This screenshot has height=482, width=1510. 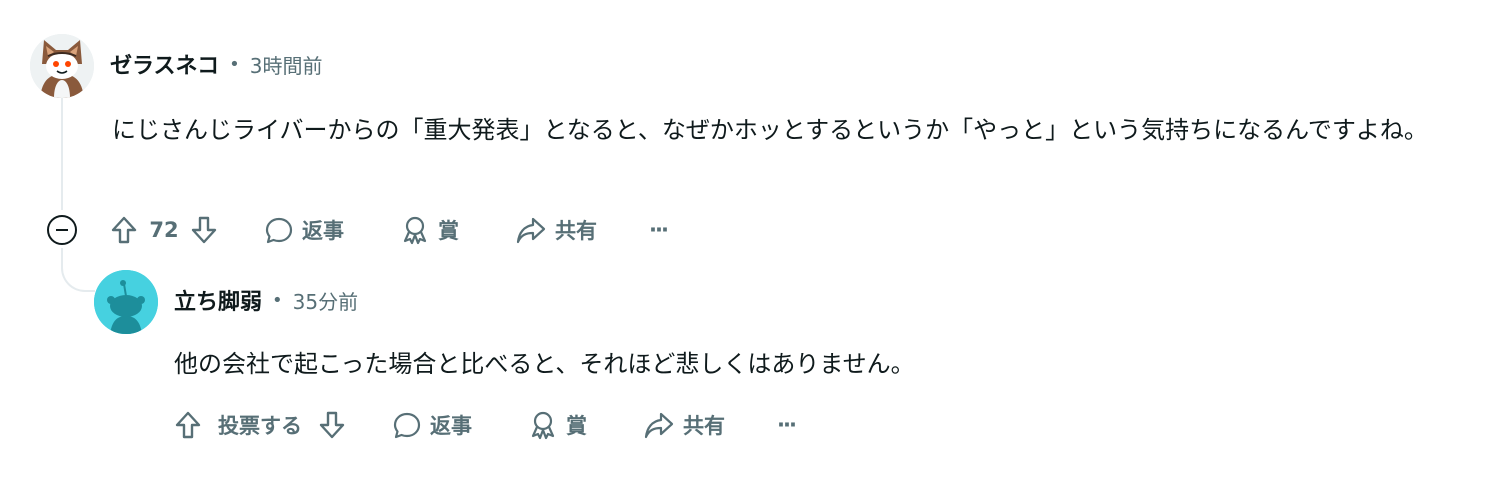 What do you see at coordinates (218, 300) in the screenshot?
I see `reply-author: 立ち脚弱` at bounding box center [218, 300].